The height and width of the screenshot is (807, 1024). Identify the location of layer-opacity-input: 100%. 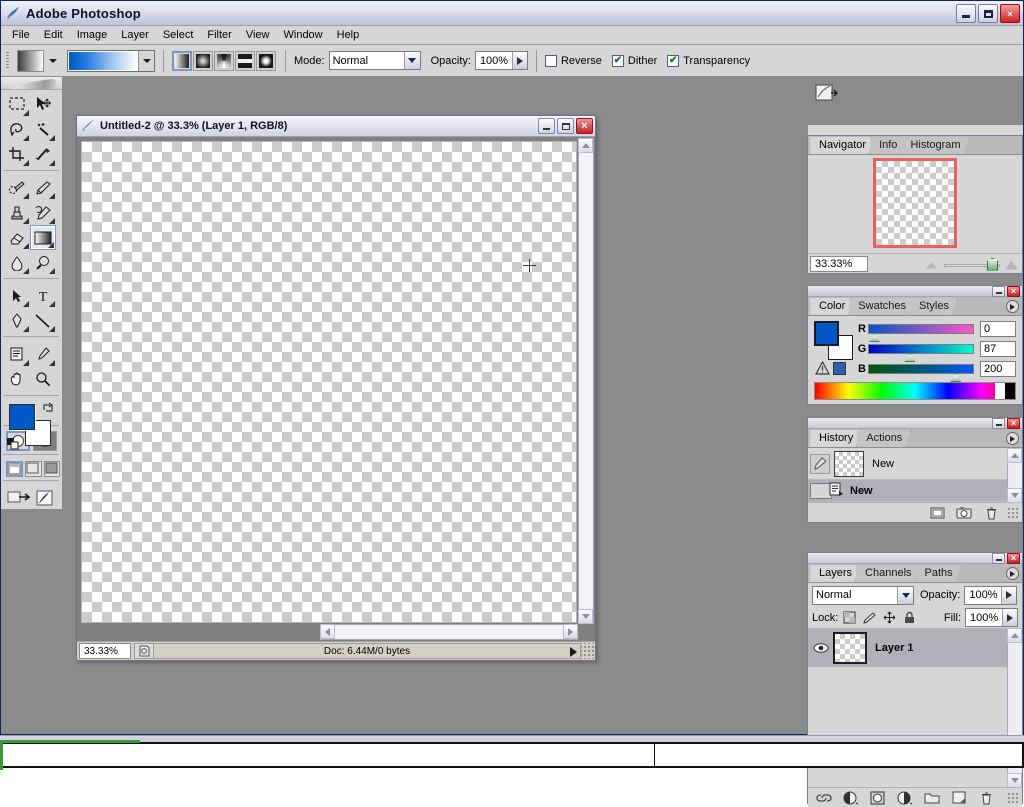
(990, 595).